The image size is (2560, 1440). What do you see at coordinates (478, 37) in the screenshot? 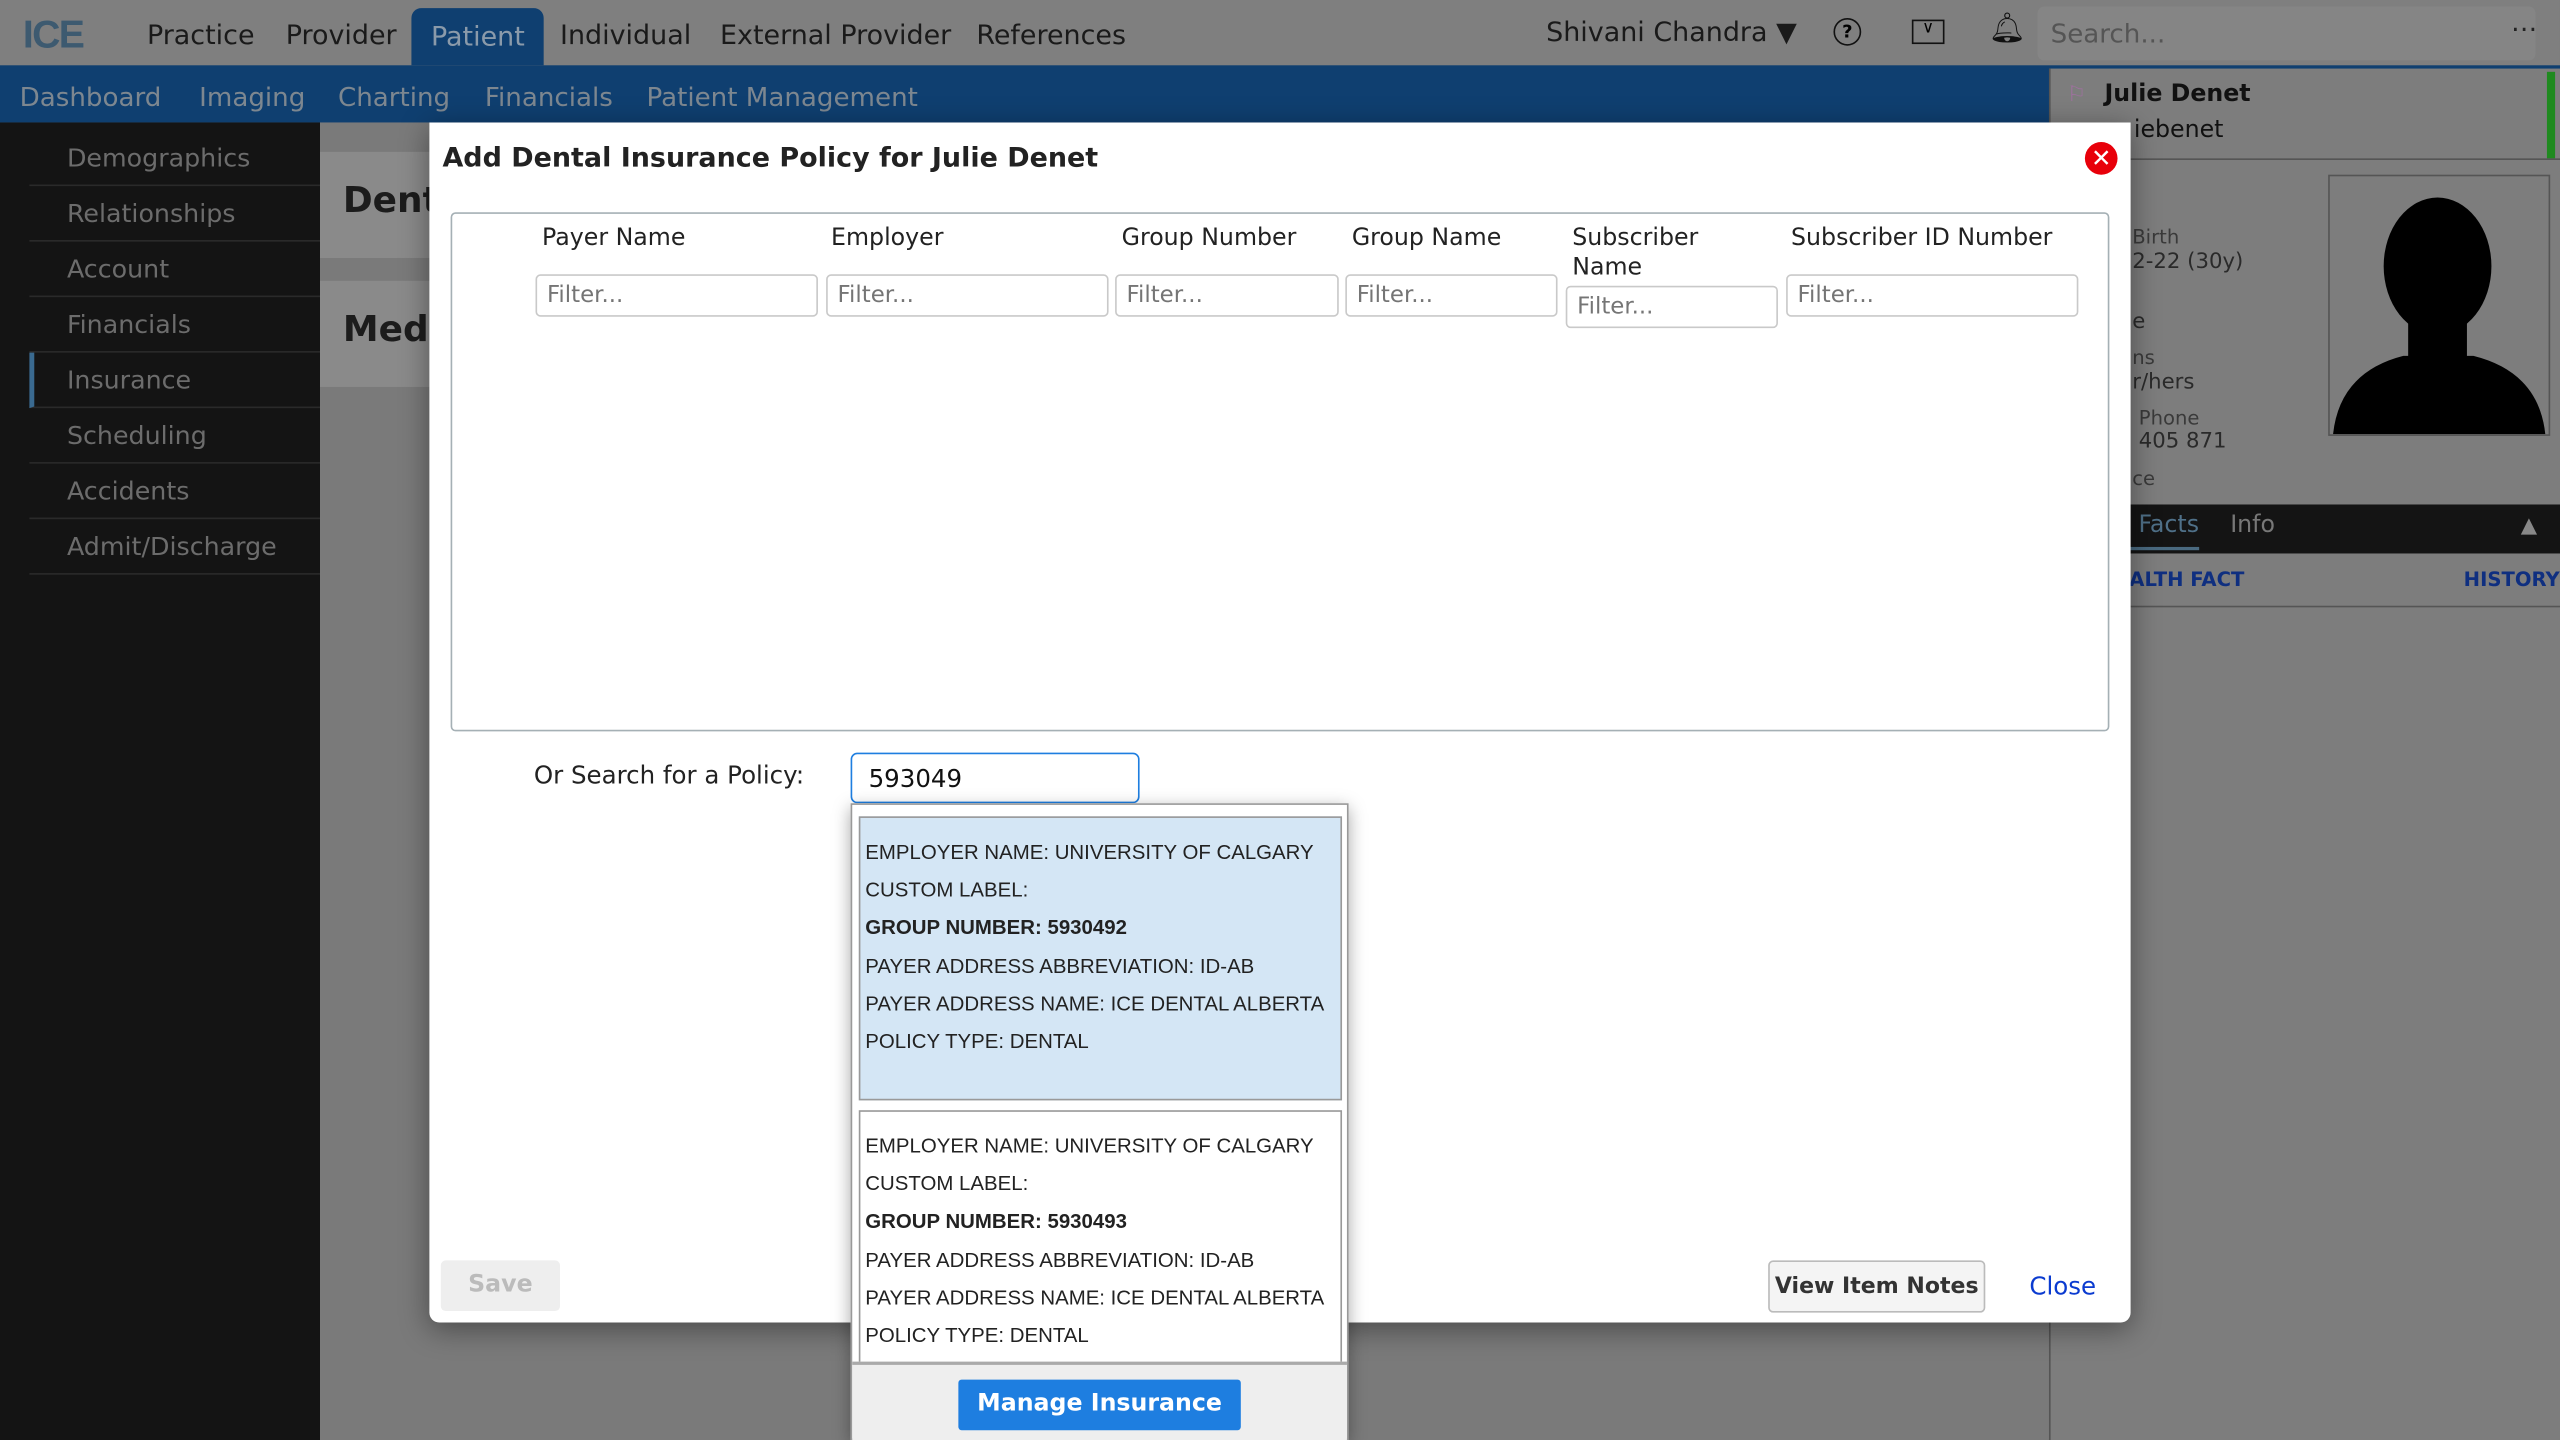
I see `nav-patient: Patient` at bounding box center [478, 37].